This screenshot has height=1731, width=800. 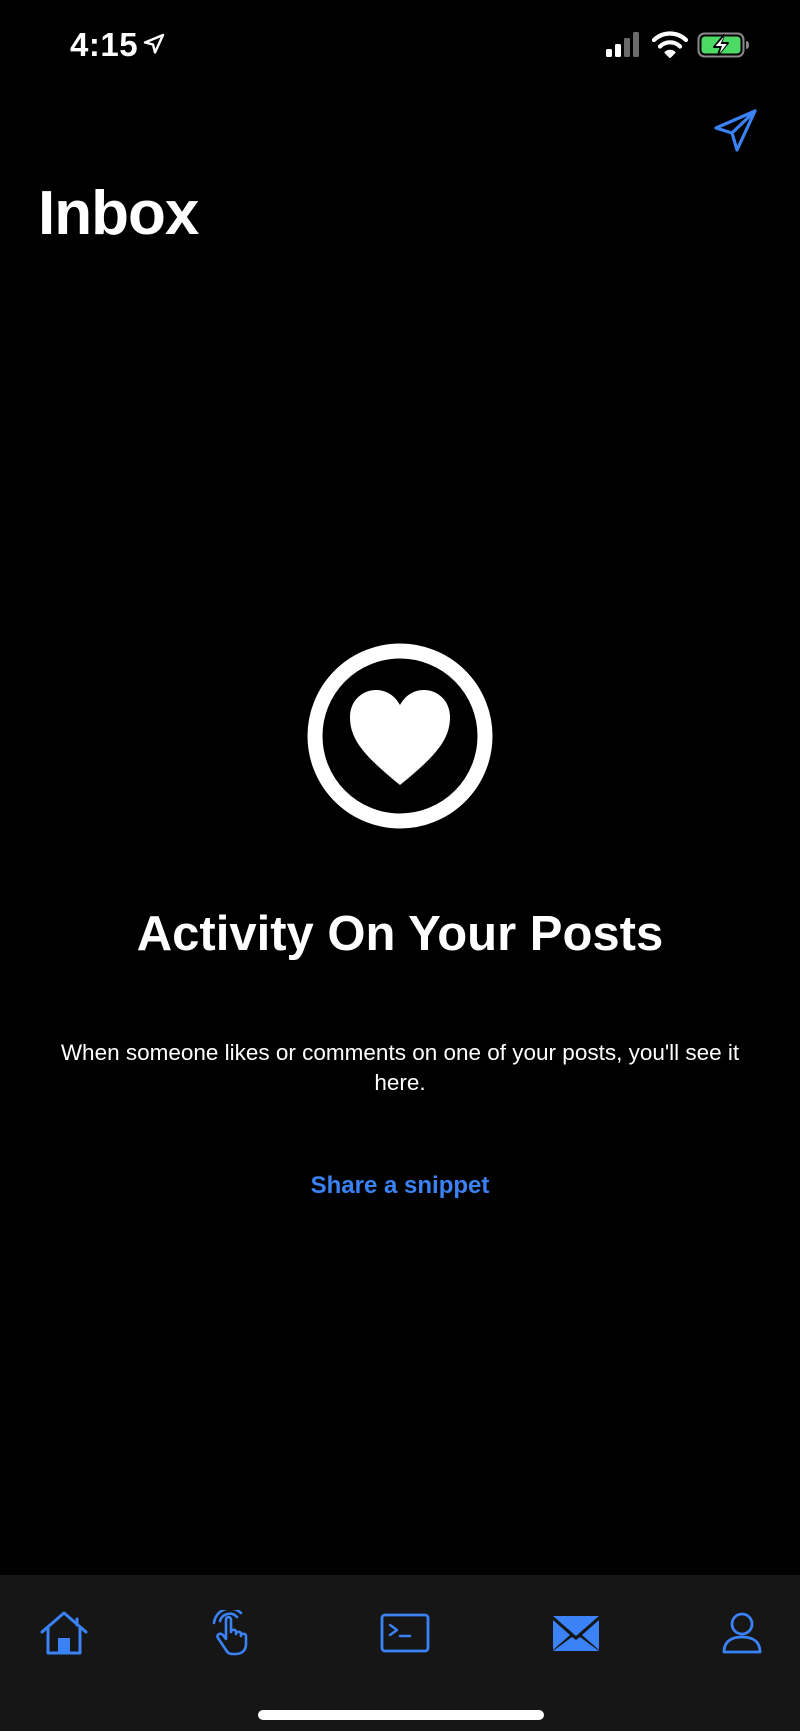 I want to click on terminal-icon, so click(x=405, y=1633).